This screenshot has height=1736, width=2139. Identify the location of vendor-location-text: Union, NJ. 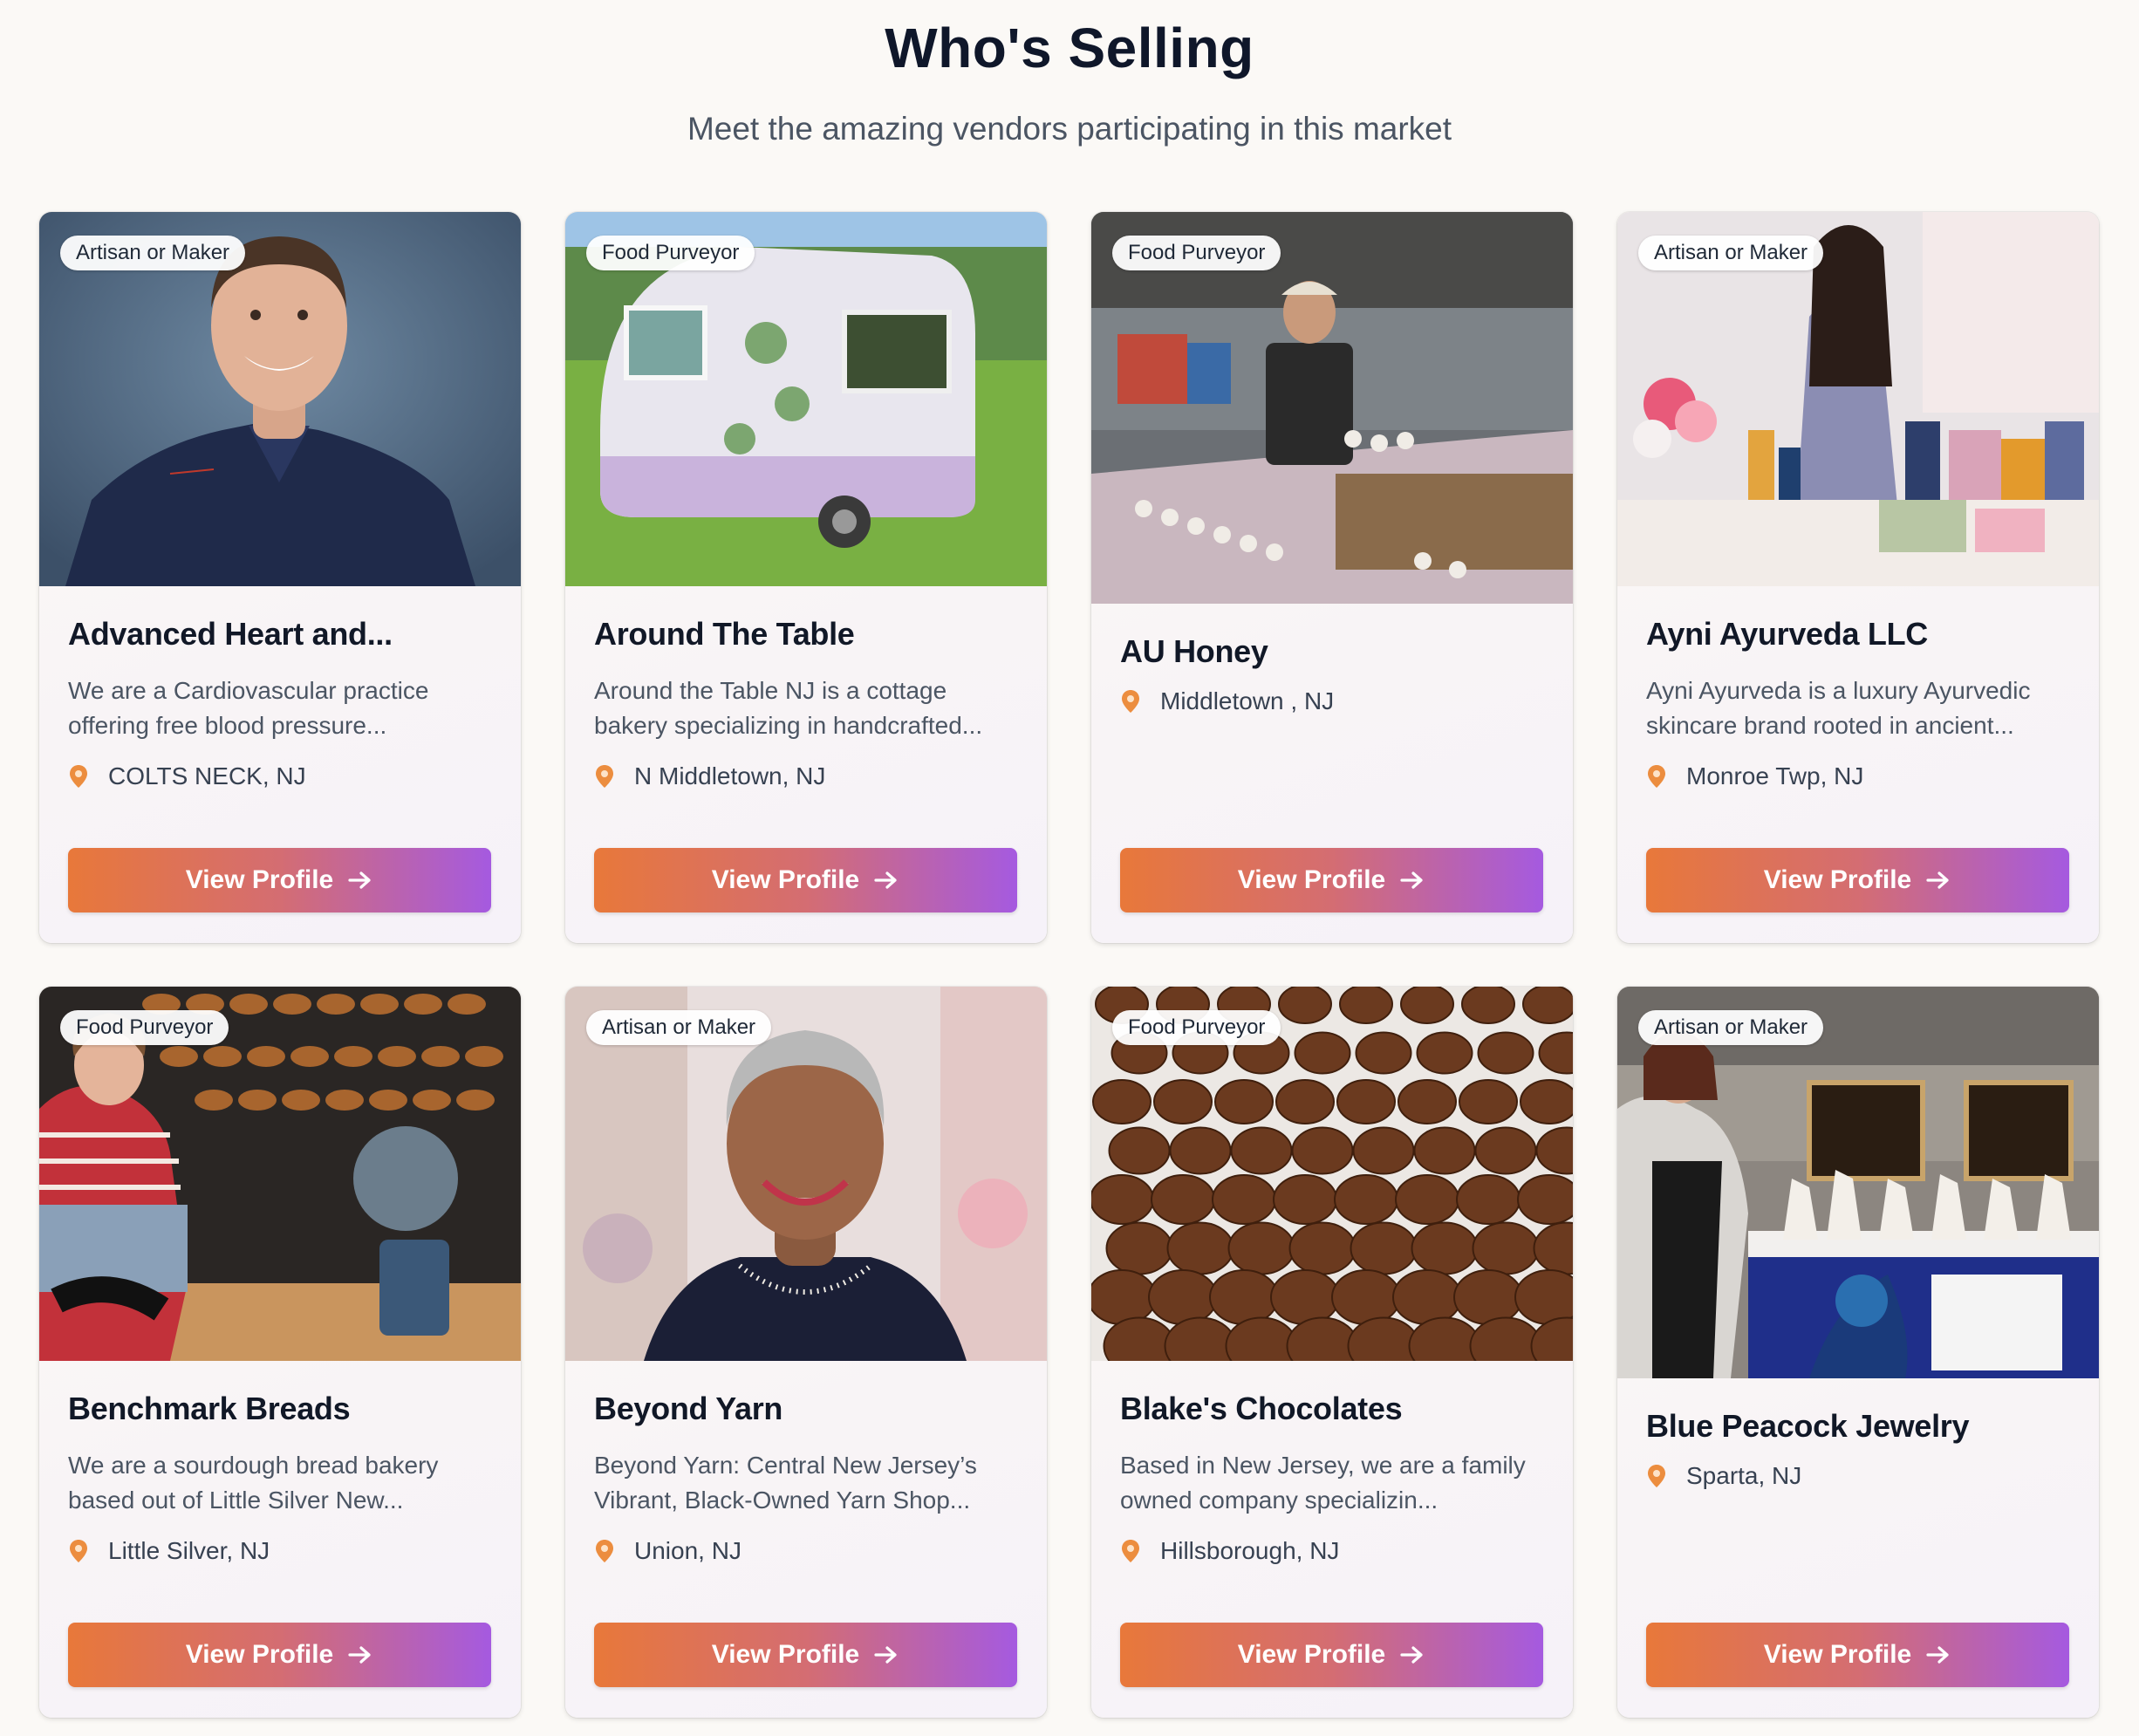
(687, 1550).